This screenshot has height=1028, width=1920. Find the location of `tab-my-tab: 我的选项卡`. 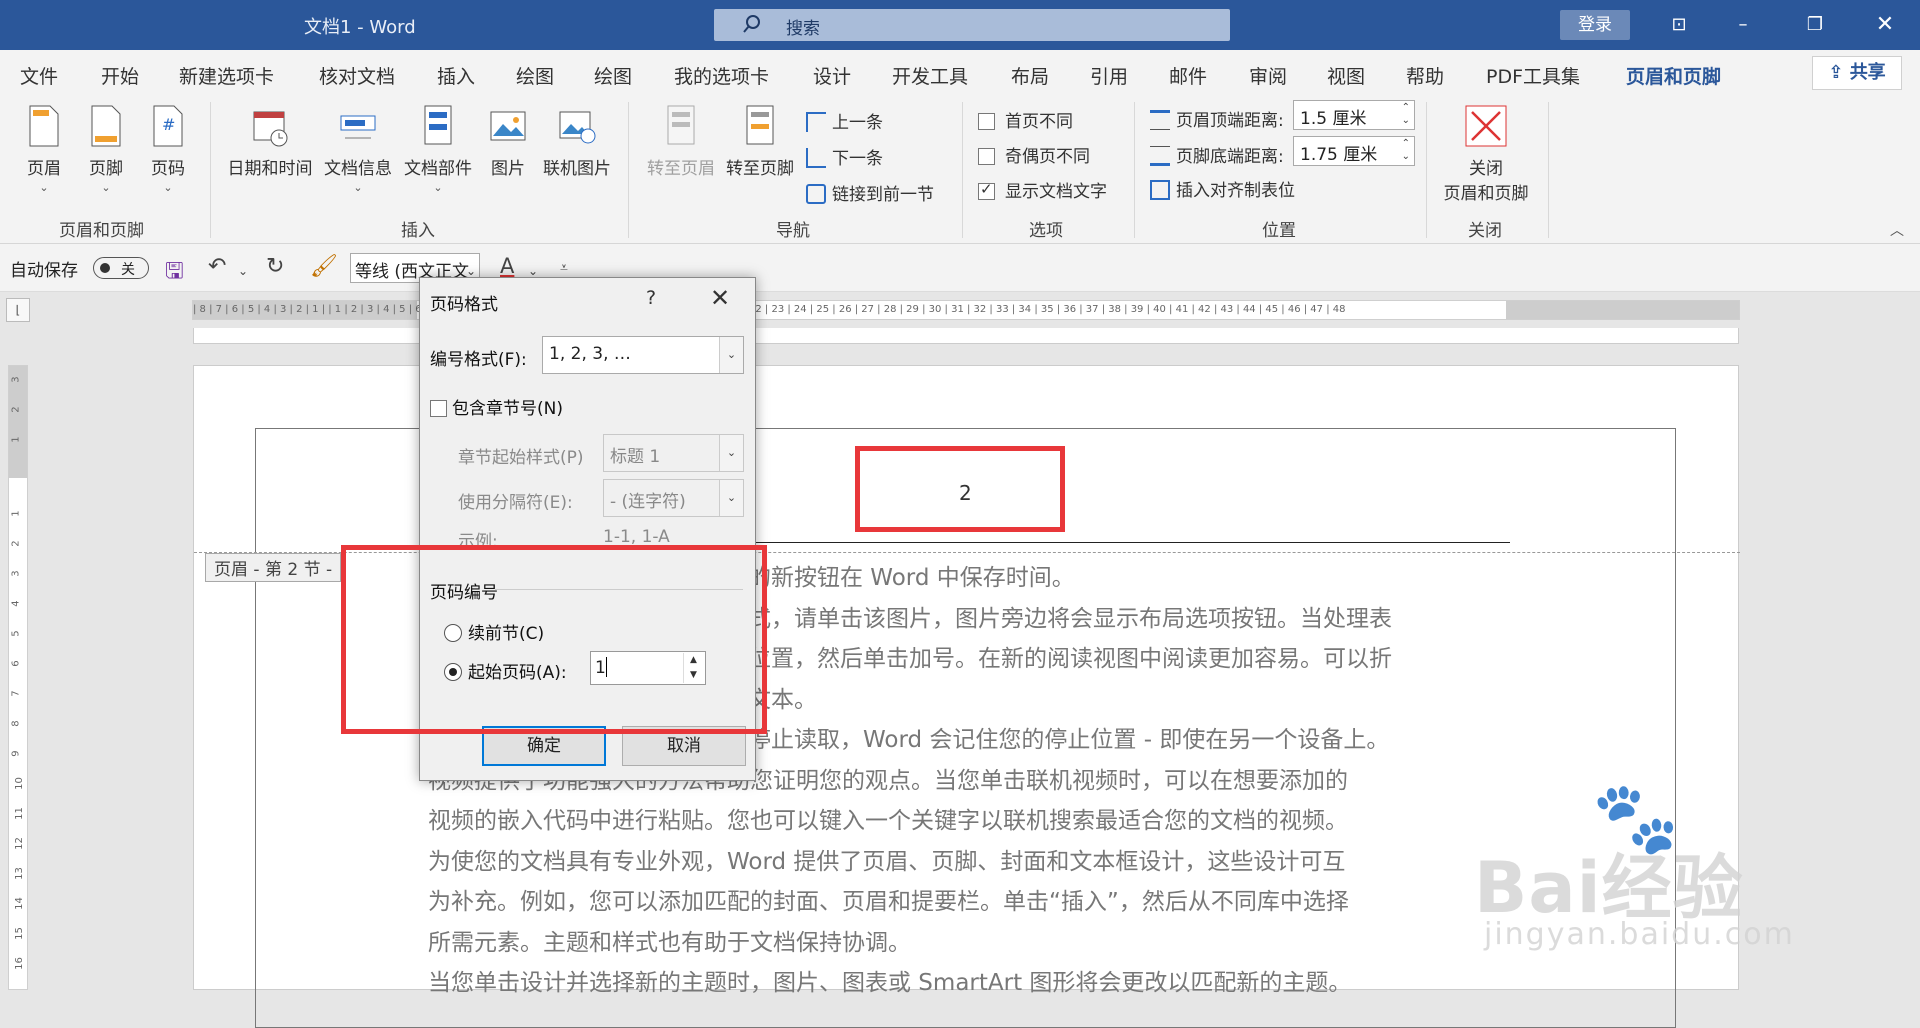

tab-my-tab: 我的选项卡 is located at coordinates (721, 75).